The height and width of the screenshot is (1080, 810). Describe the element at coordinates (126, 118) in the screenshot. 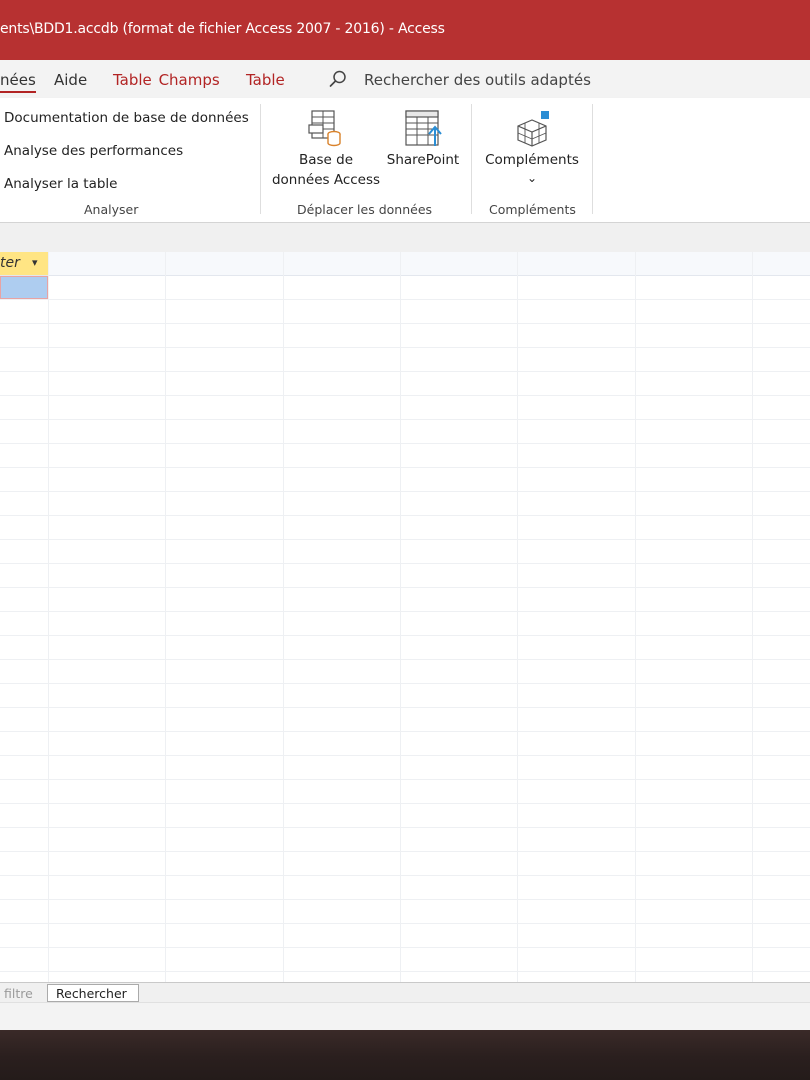

I see `documentation-button: Documentation de base de données` at that location.